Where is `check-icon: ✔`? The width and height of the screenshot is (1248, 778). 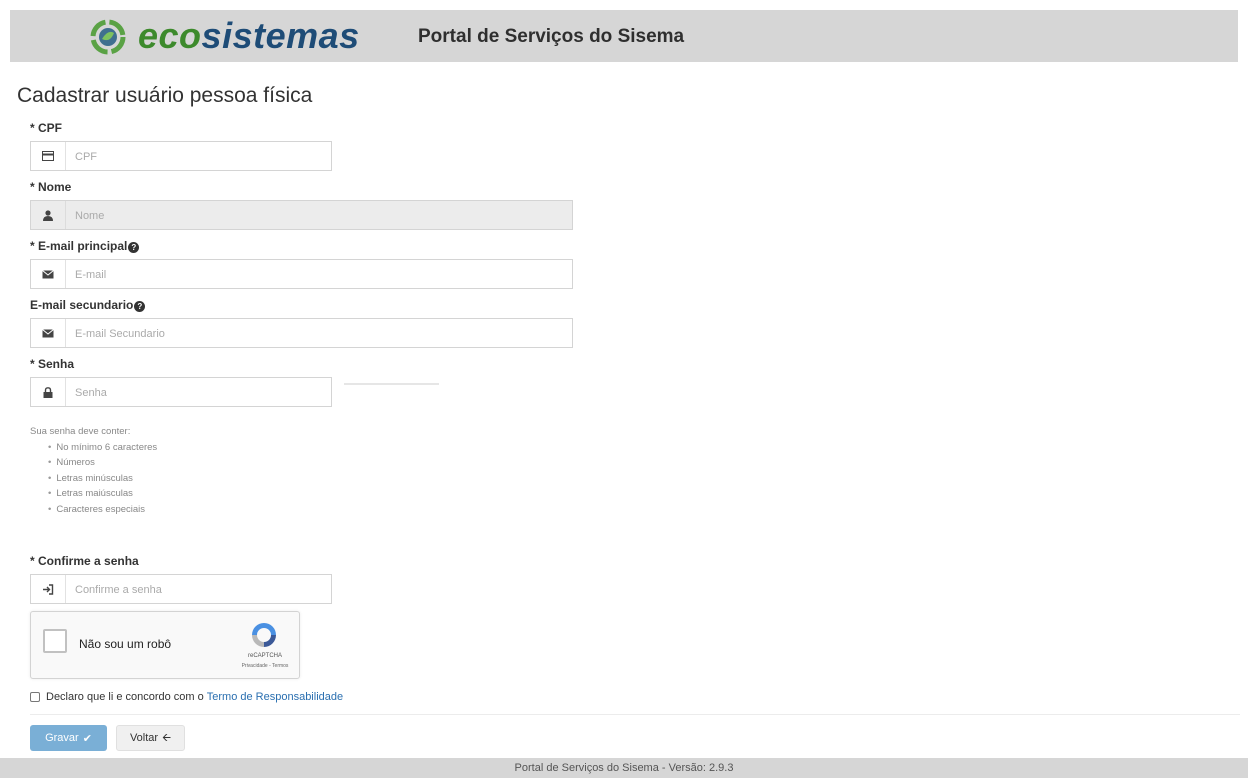
check-icon: ✔ is located at coordinates (87, 738).